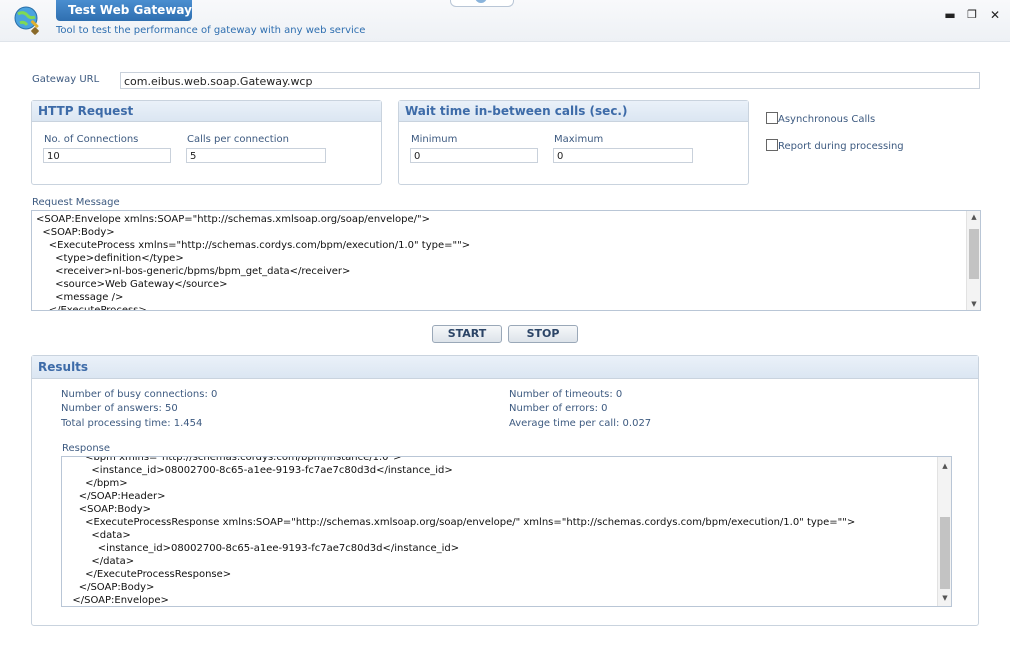  I want to click on calls-per-connection-label: Calls per connection, so click(238, 139).